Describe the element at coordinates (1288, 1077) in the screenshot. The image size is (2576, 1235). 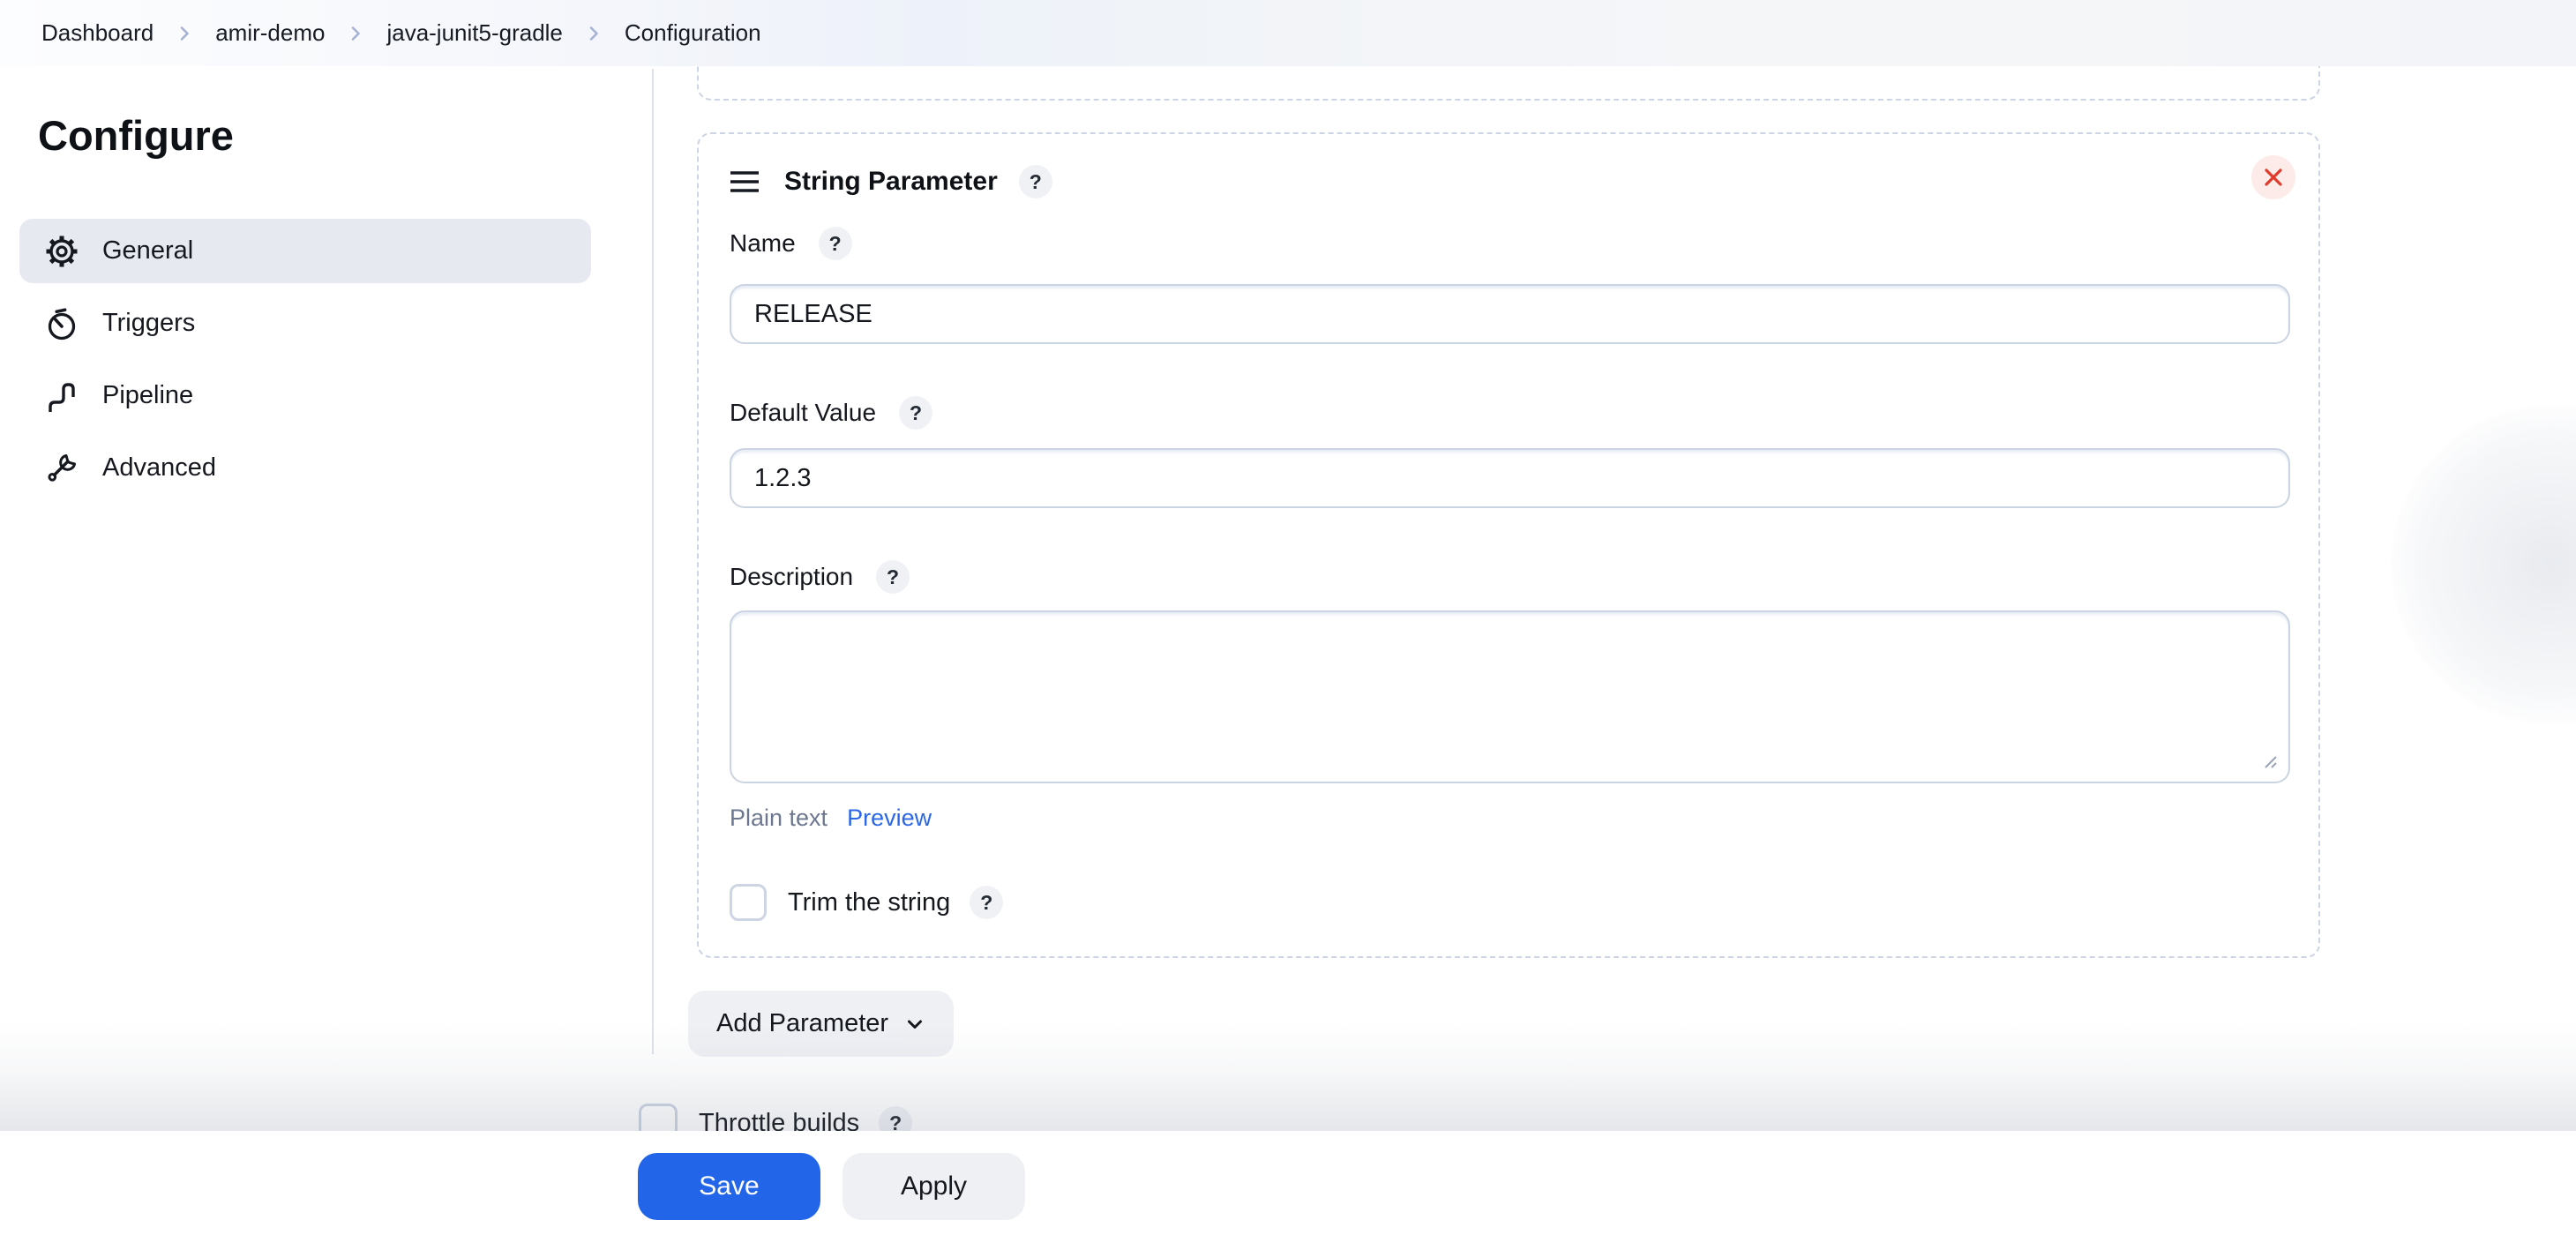
I see `footer-shadow` at that location.